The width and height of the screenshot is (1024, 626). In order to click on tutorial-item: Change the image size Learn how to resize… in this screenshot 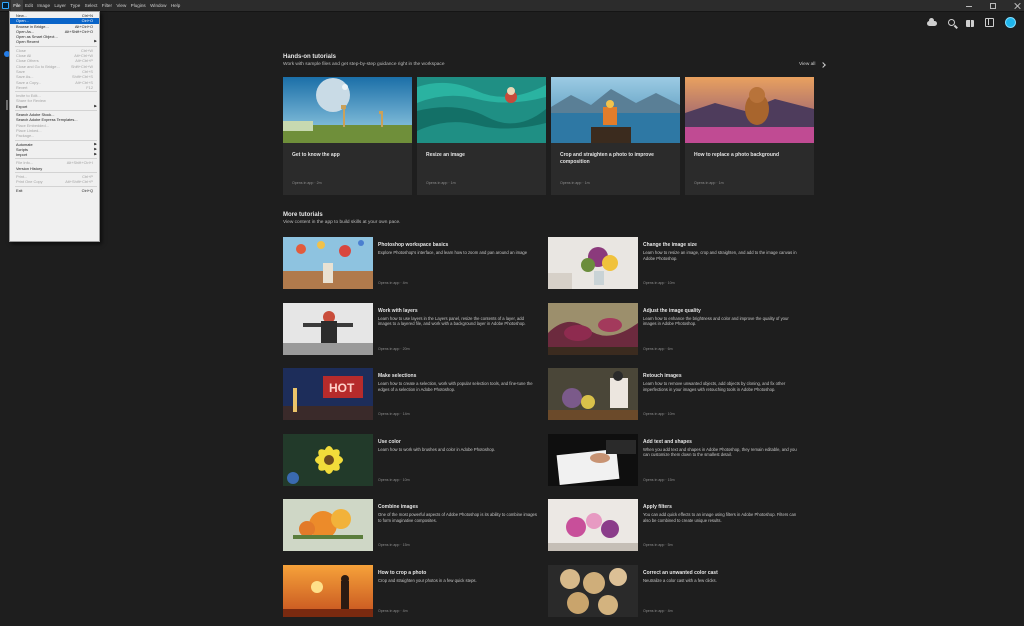, I will do `click(679, 263)`.